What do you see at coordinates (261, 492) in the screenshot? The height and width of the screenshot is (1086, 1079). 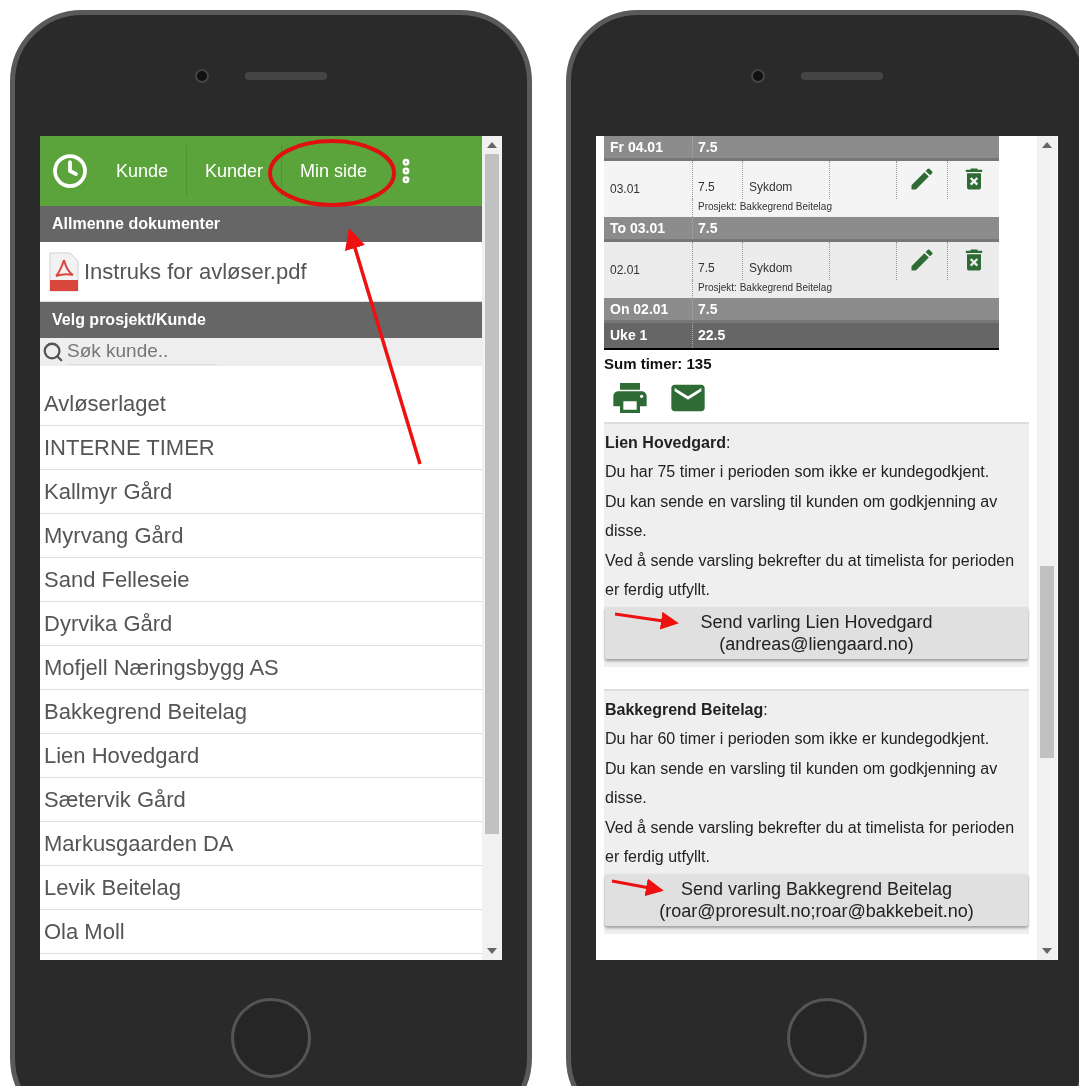 I see `customer-list-item: Kallmyr Gård` at bounding box center [261, 492].